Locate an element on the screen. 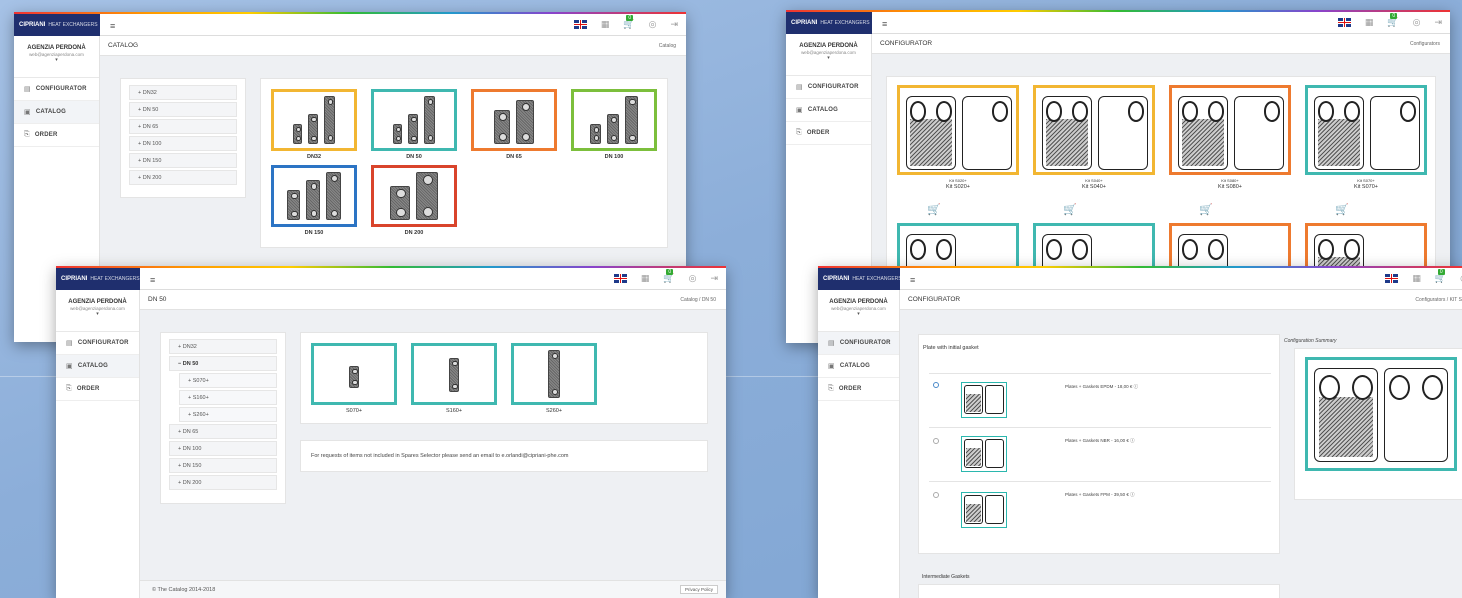 The image size is (1462, 598). tree-item: + DN 50 is located at coordinates (183, 109).